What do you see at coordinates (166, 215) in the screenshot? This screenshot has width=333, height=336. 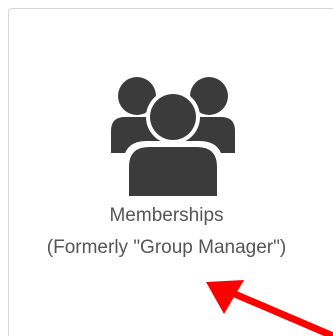 I see `tile-title: Memberships` at bounding box center [166, 215].